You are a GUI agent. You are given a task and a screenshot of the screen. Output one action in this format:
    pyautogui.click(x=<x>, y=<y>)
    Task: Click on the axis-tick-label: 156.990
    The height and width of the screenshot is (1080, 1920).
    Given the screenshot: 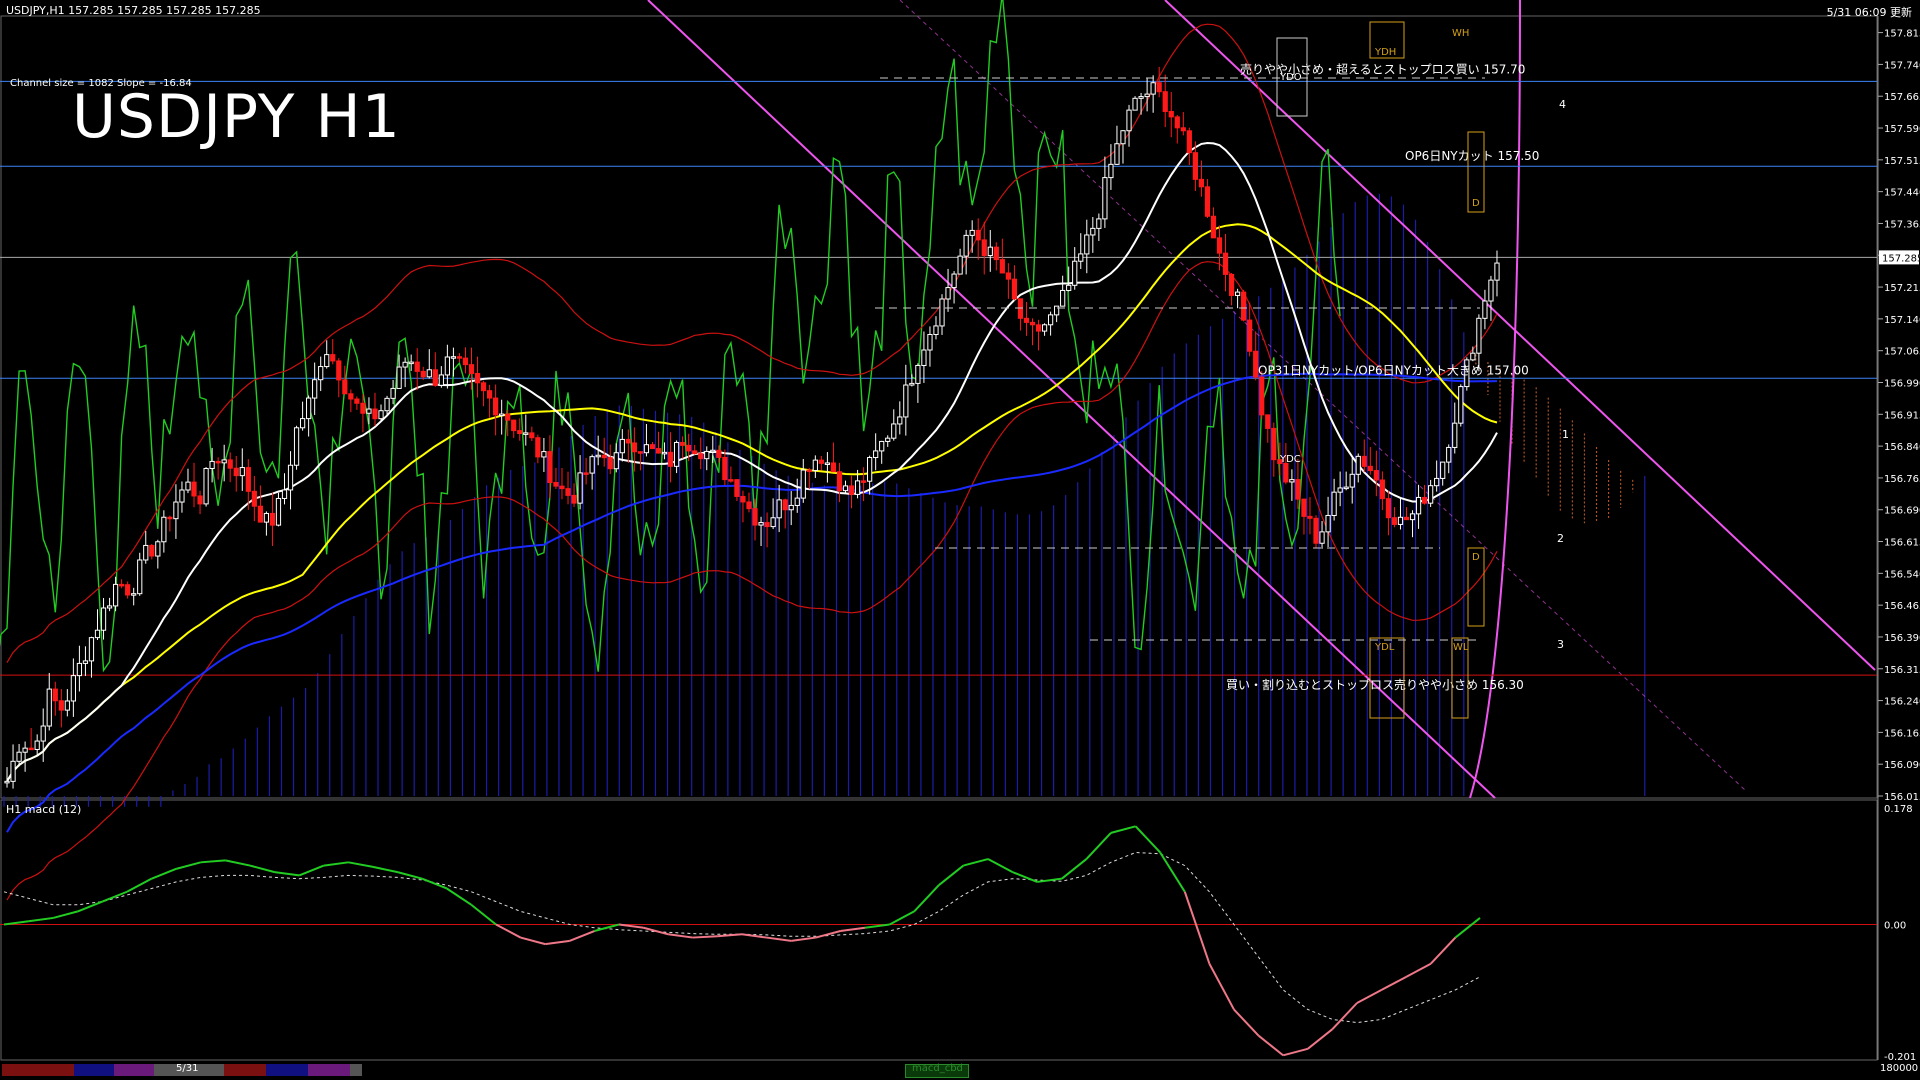 What is the action you would take?
    pyautogui.click(x=1902, y=383)
    